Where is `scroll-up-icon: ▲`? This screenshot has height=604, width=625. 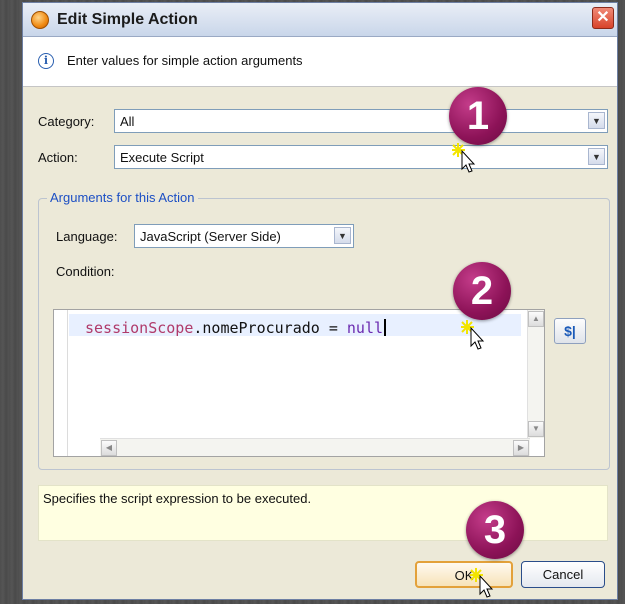 scroll-up-icon: ▲ is located at coordinates (536, 319).